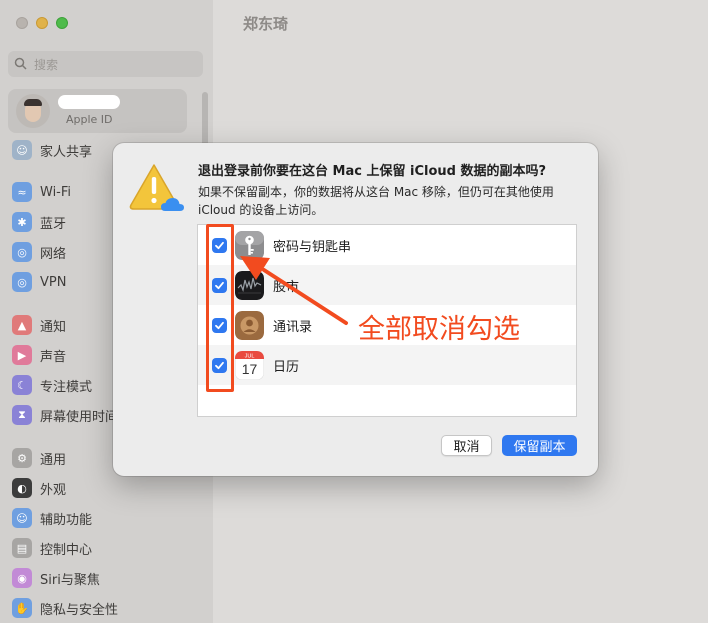  I want to click on redacted-name, so click(89, 102).